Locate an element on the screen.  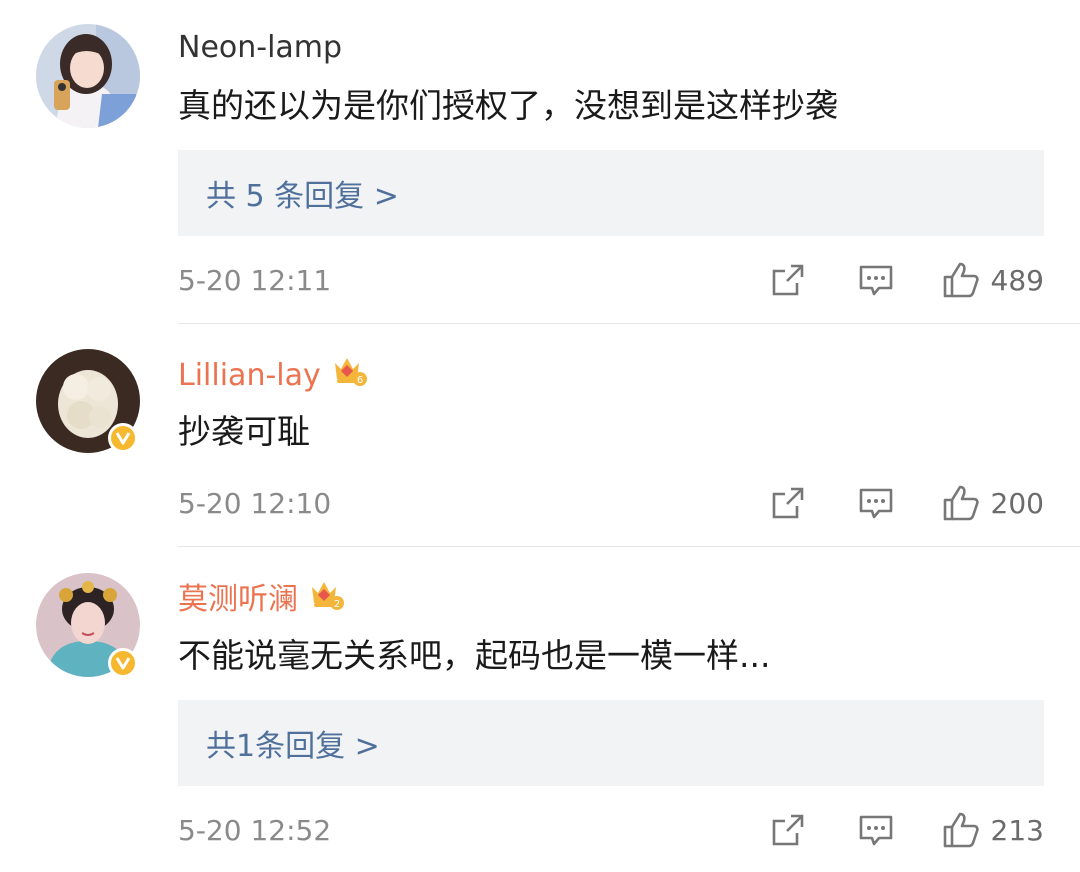
svg-text: 6 is located at coordinates (360, 380).